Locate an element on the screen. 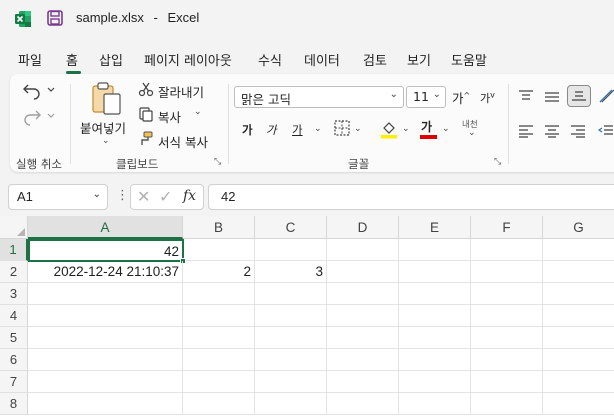 Image resolution: width=614 pixels, height=416 pixels. cell-c1 is located at coordinates (291, 250).